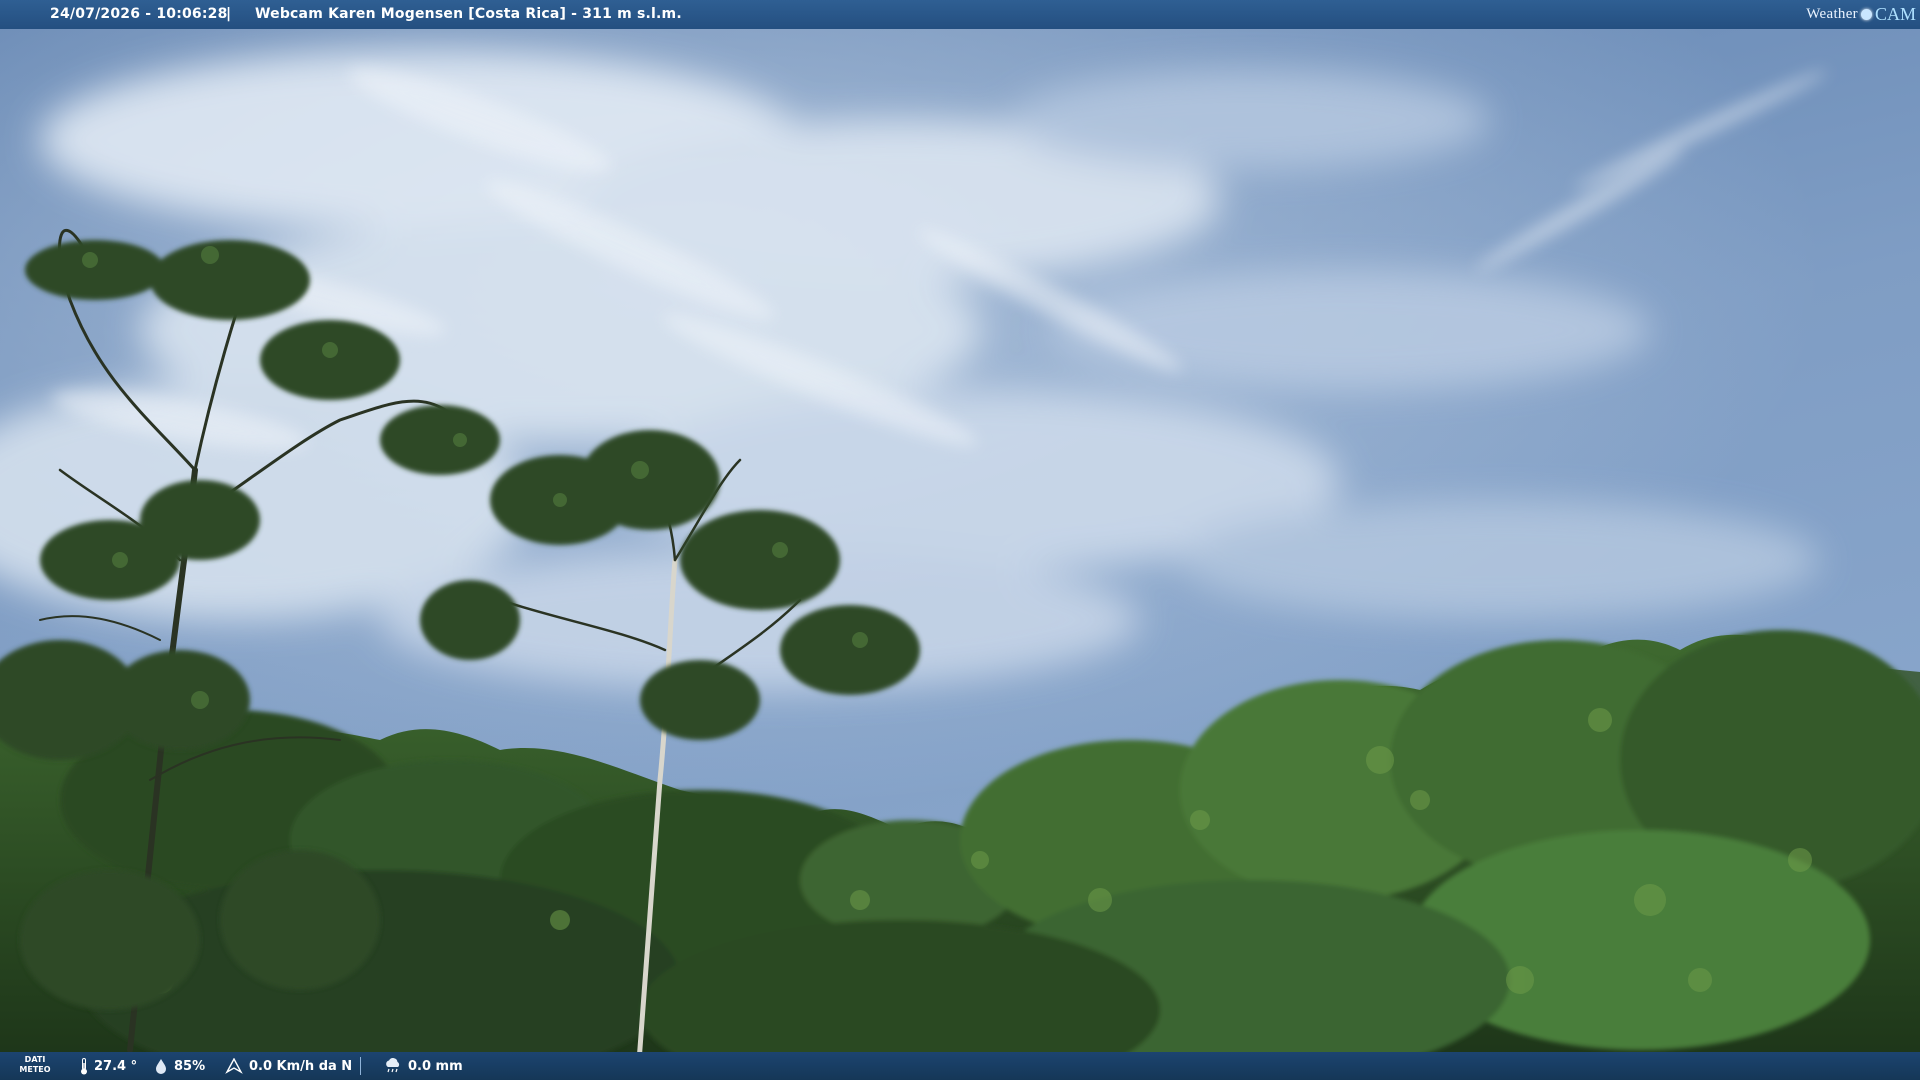 The height and width of the screenshot is (1080, 1920). What do you see at coordinates (393, 1065) in the screenshot?
I see `rain-cloud-icon` at bounding box center [393, 1065].